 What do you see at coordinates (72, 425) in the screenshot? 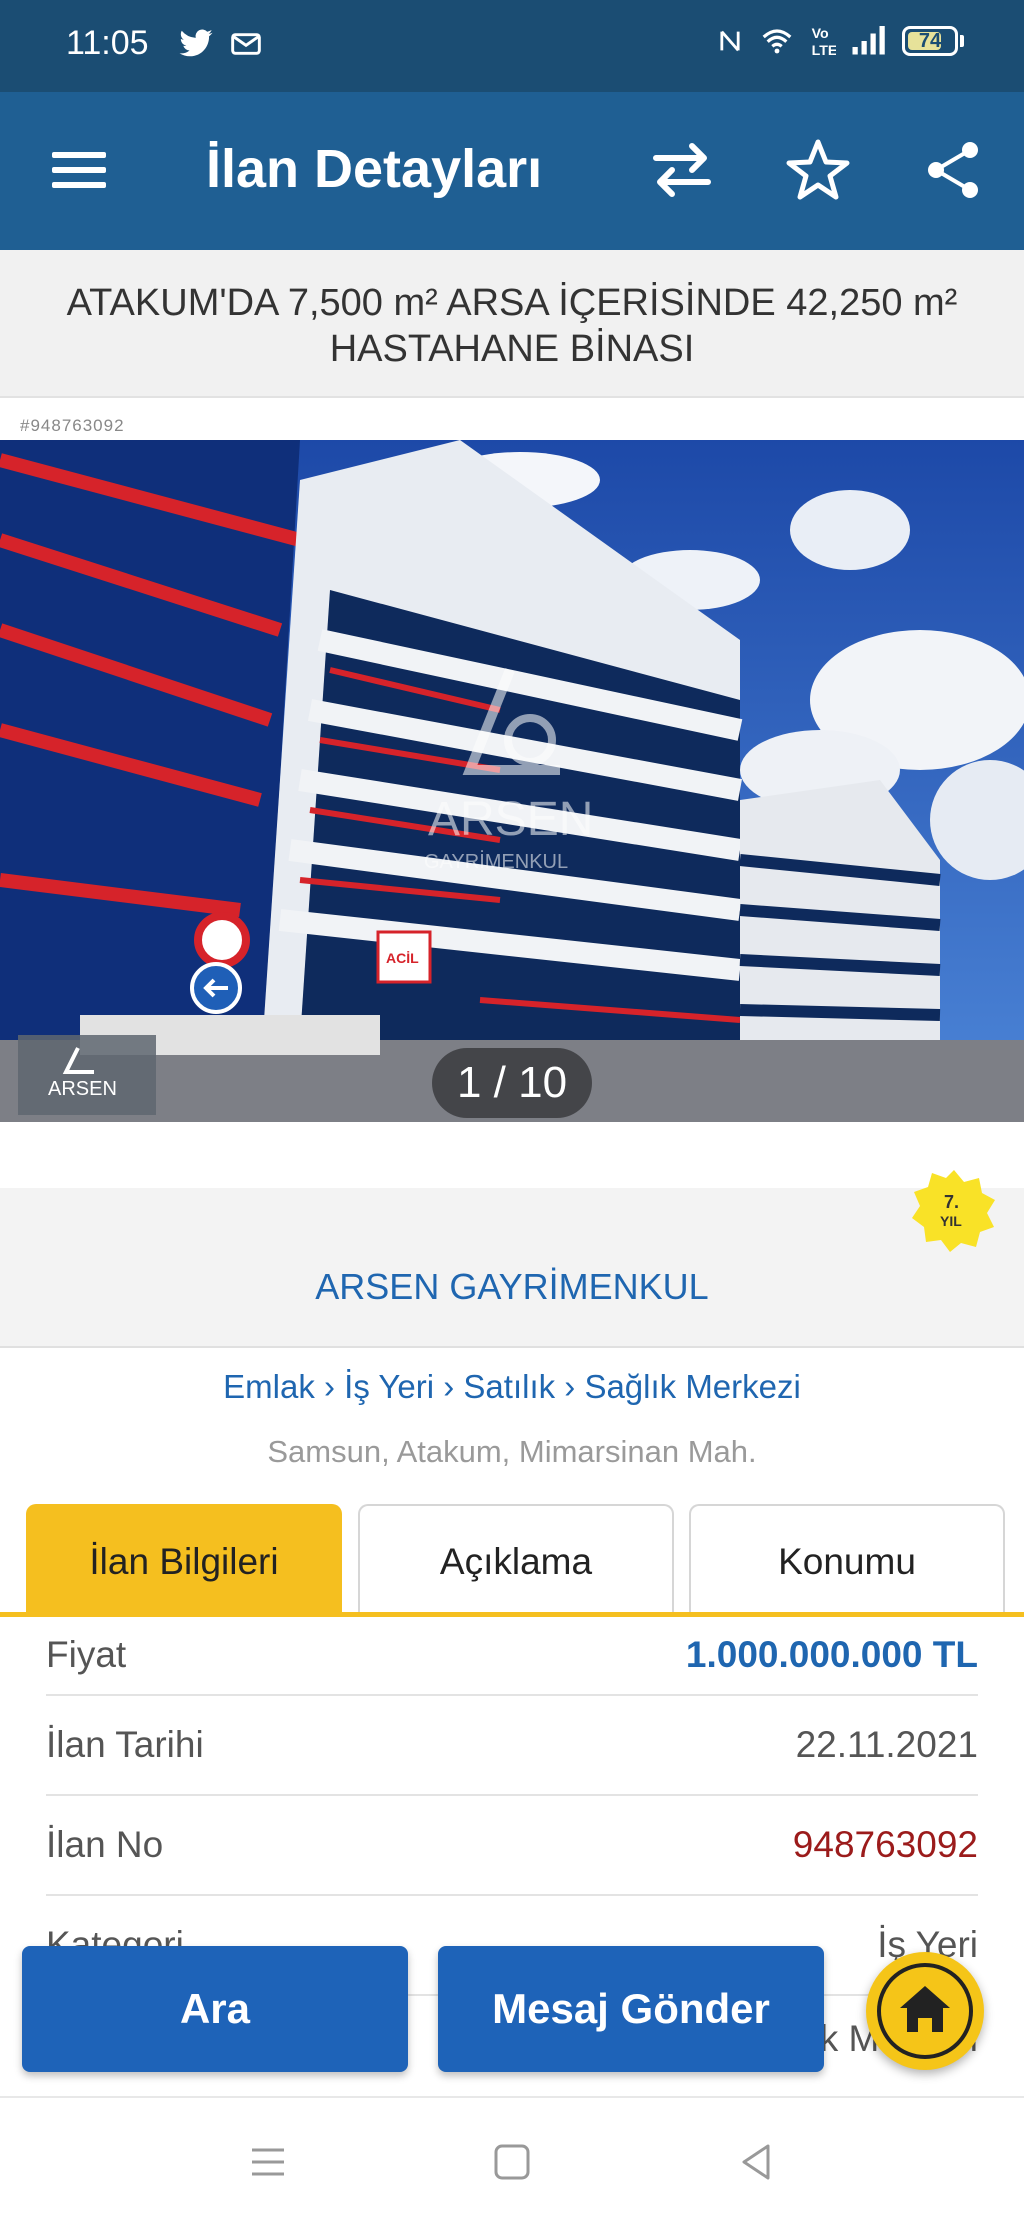
I see `listing-id-tag: #948763092` at bounding box center [72, 425].